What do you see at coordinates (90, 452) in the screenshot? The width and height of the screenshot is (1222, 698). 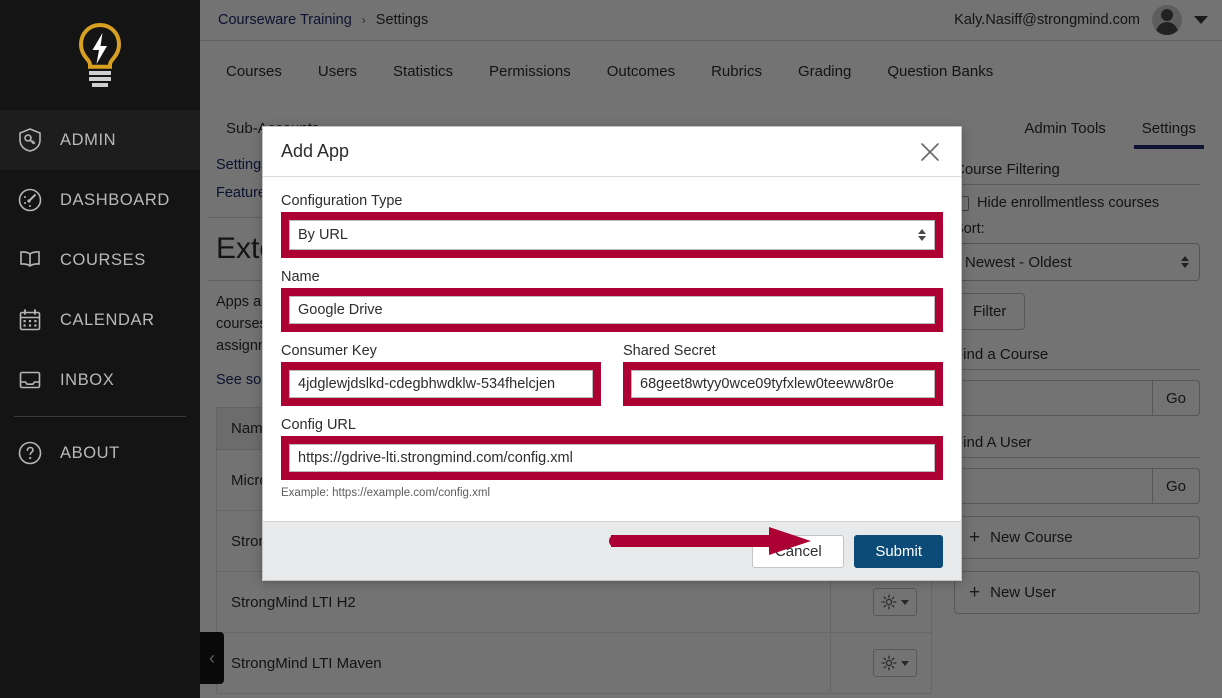 I see `sidebar-item-label: ABOUT` at bounding box center [90, 452].